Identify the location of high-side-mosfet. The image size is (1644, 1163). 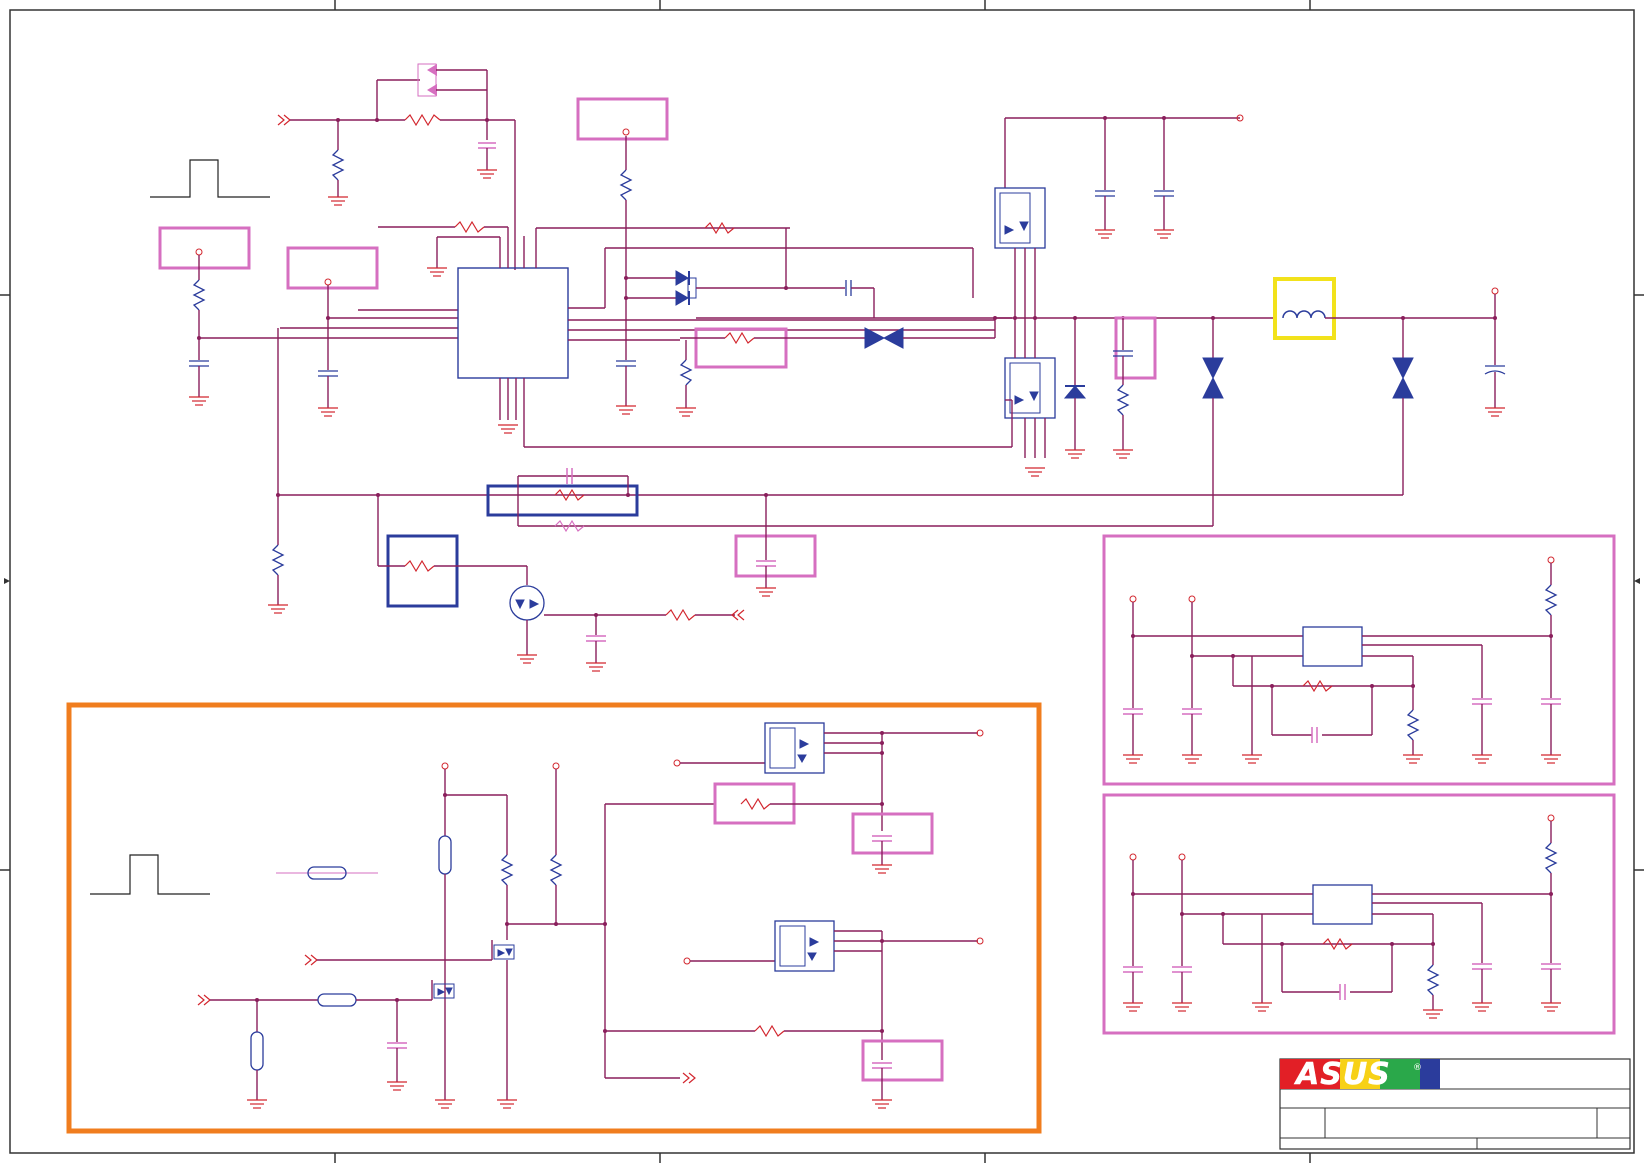
(1020, 218).